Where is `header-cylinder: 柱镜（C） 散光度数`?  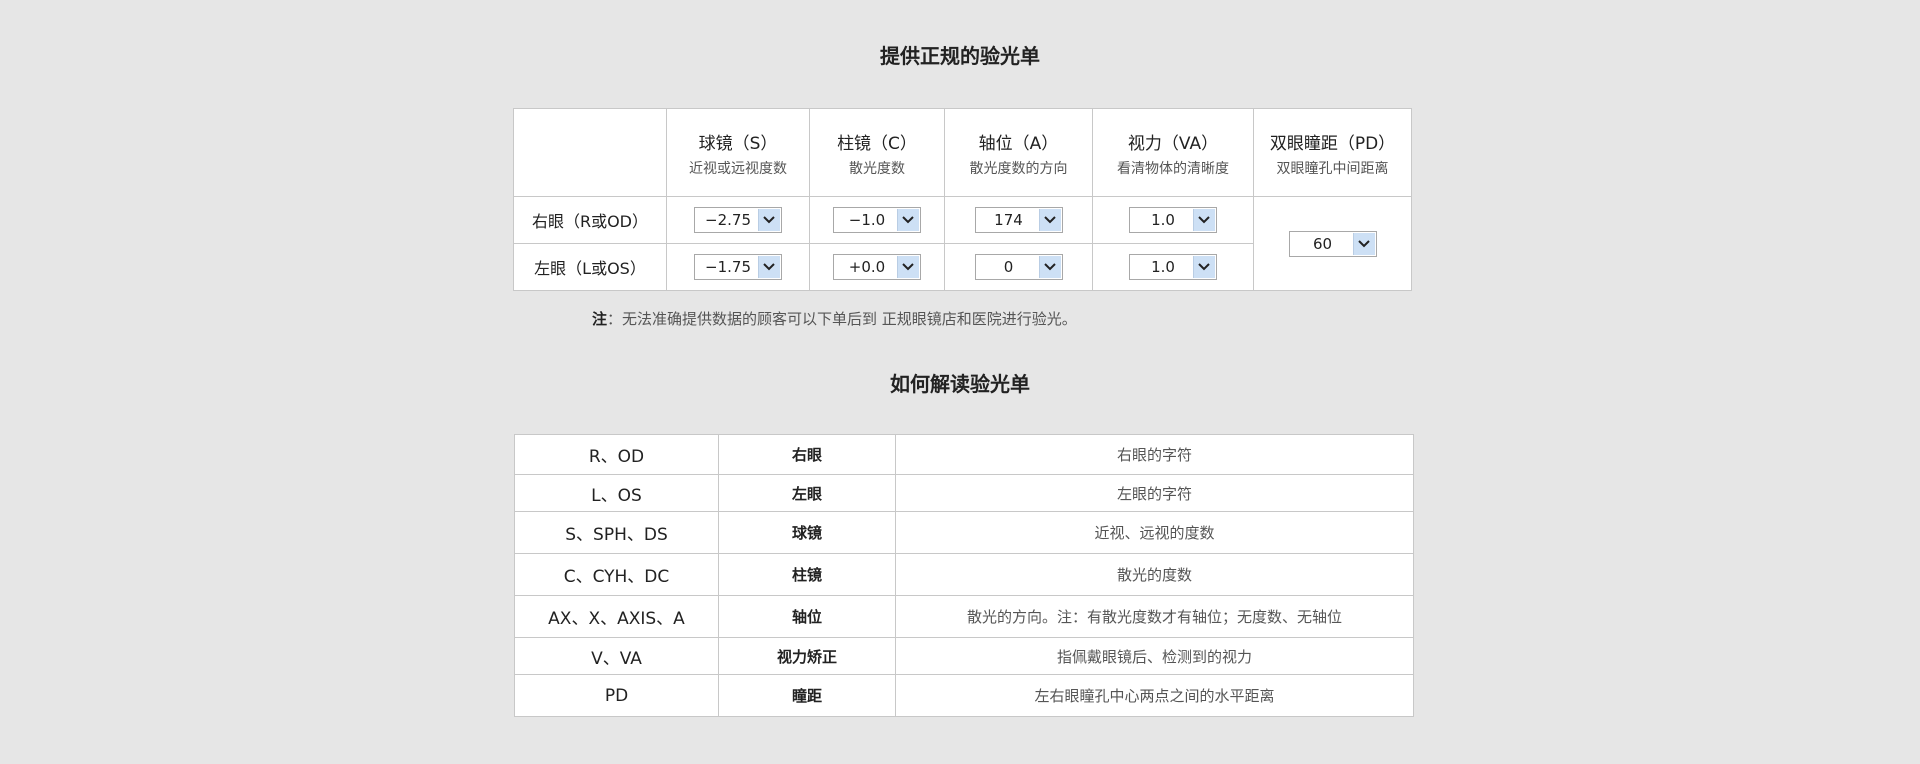 header-cylinder: 柱镜（C） 散光度数 is located at coordinates (877, 152).